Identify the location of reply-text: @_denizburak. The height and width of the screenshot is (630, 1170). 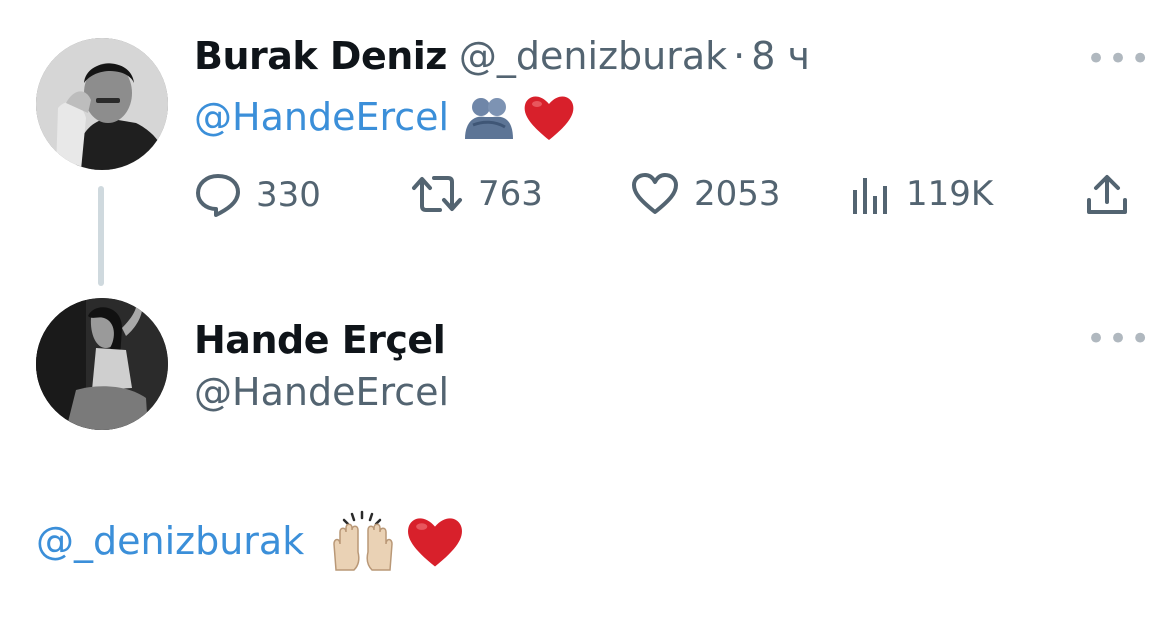
(251, 541).